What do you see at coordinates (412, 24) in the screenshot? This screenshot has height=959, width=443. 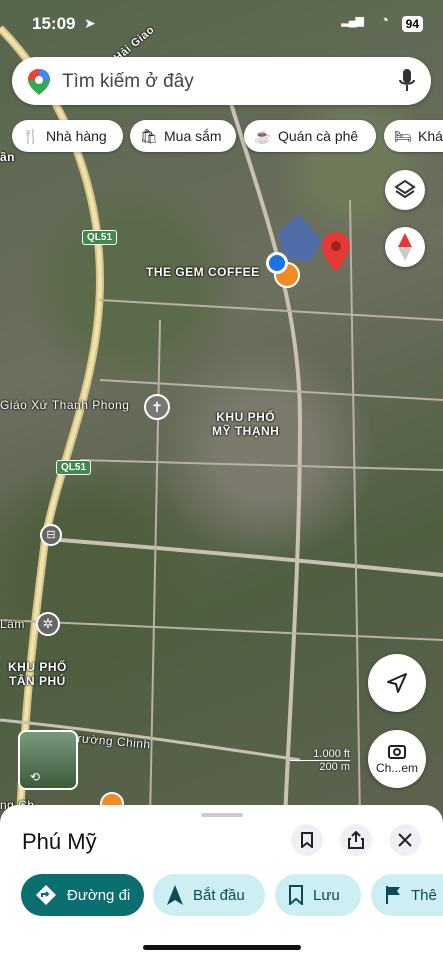 I see `battery-indicator: 94` at bounding box center [412, 24].